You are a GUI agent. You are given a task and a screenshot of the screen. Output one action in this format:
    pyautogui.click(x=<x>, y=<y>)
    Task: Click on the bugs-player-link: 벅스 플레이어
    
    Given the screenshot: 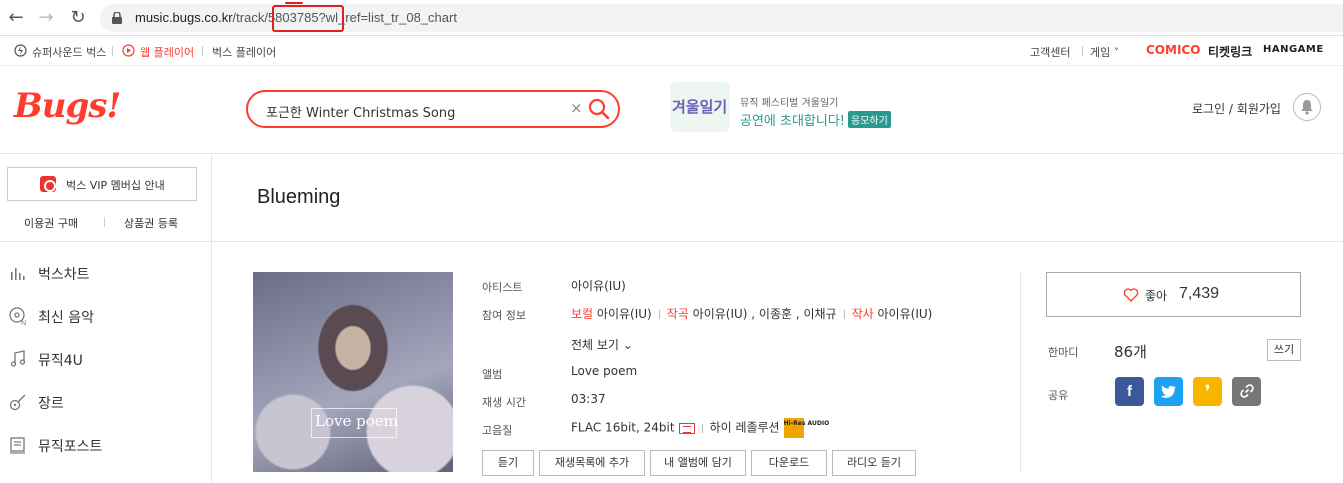 What is the action you would take?
    pyautogui.click(x=244, y=52)
    